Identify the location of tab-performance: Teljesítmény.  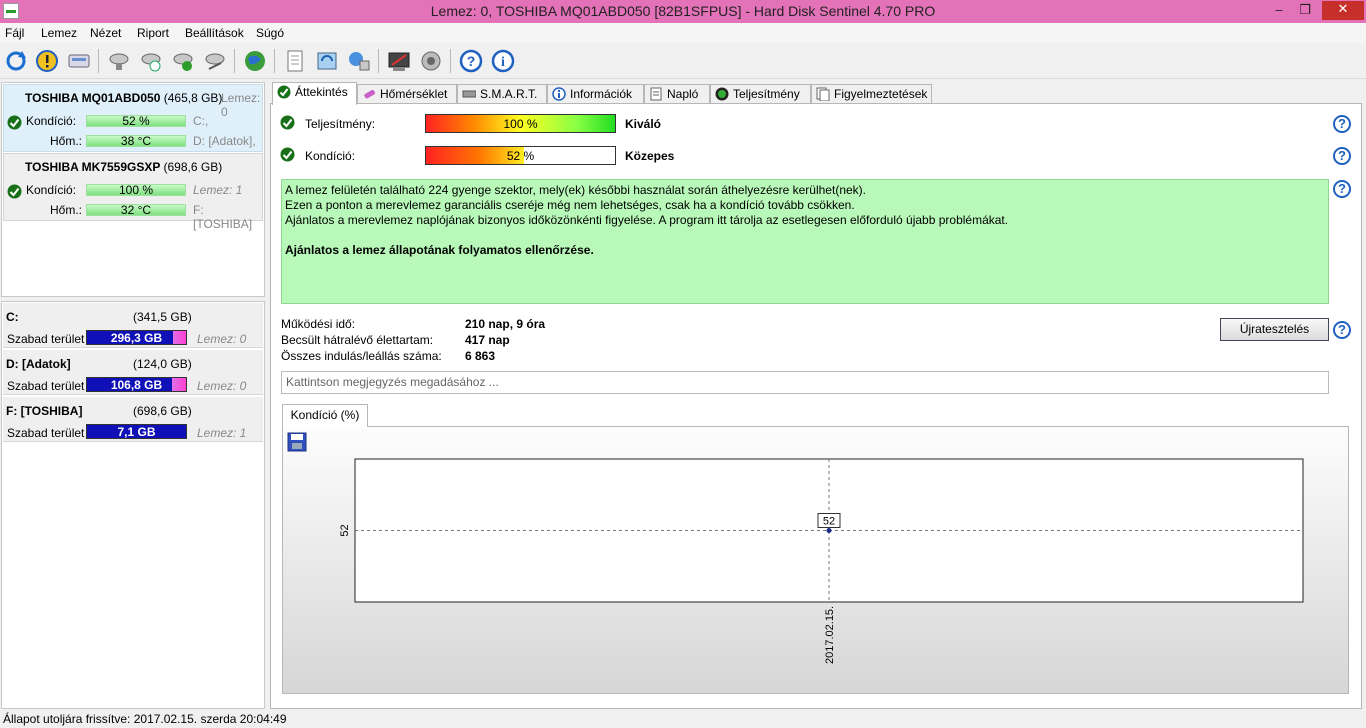
(760, 94).